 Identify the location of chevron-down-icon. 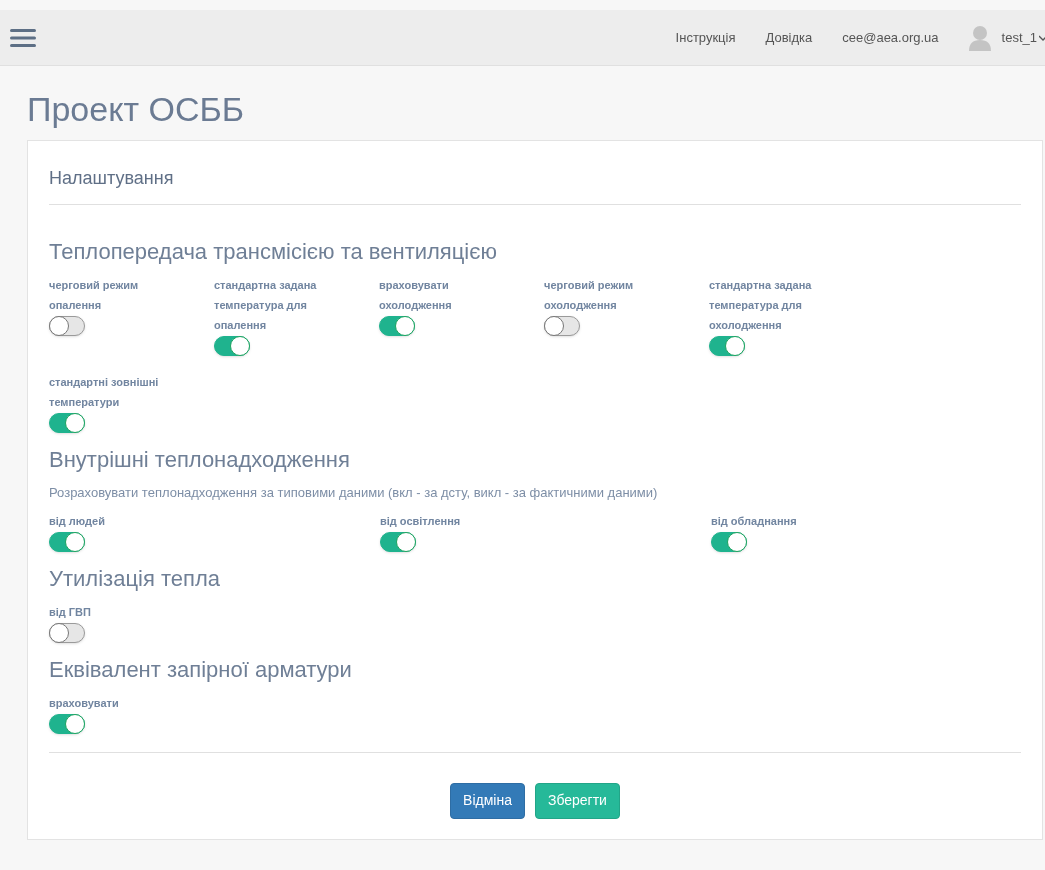
(1042, 37).